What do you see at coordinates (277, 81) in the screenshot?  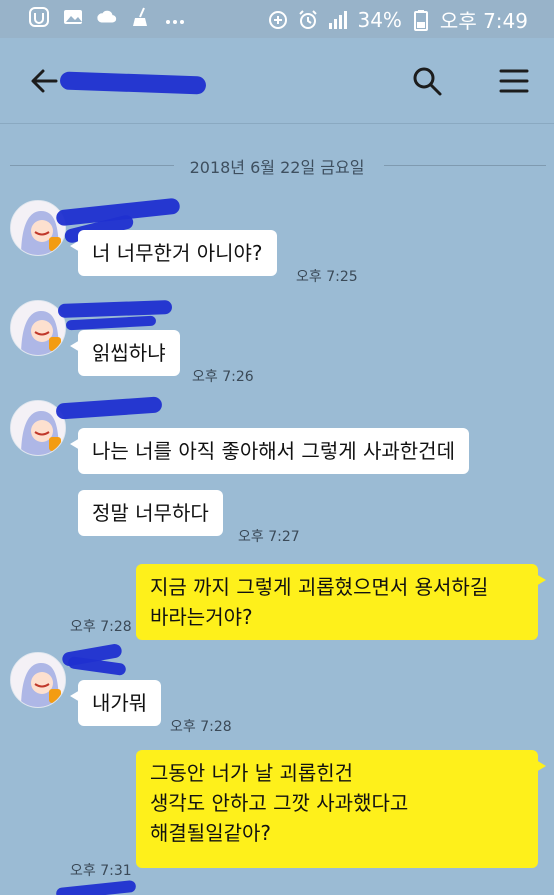 I see `chat-header` at bounding box center [277, 81].